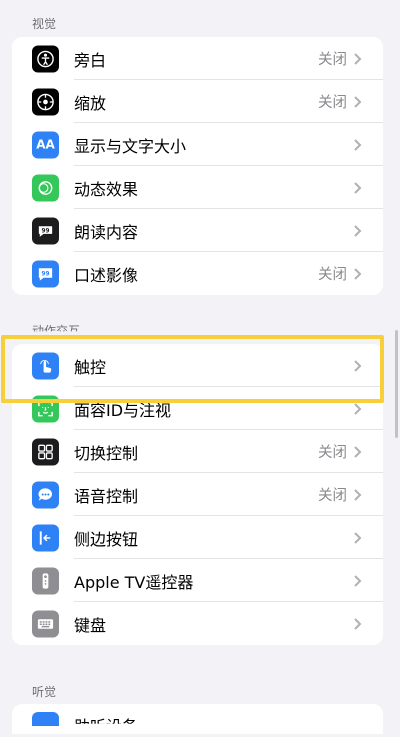 Image resolution: width=400 pixels, height=737 pixels. What do you see at coordinates (90, 60) in the screenshot?
I see `row-label: 旁白` at bounding box center [90, 60].